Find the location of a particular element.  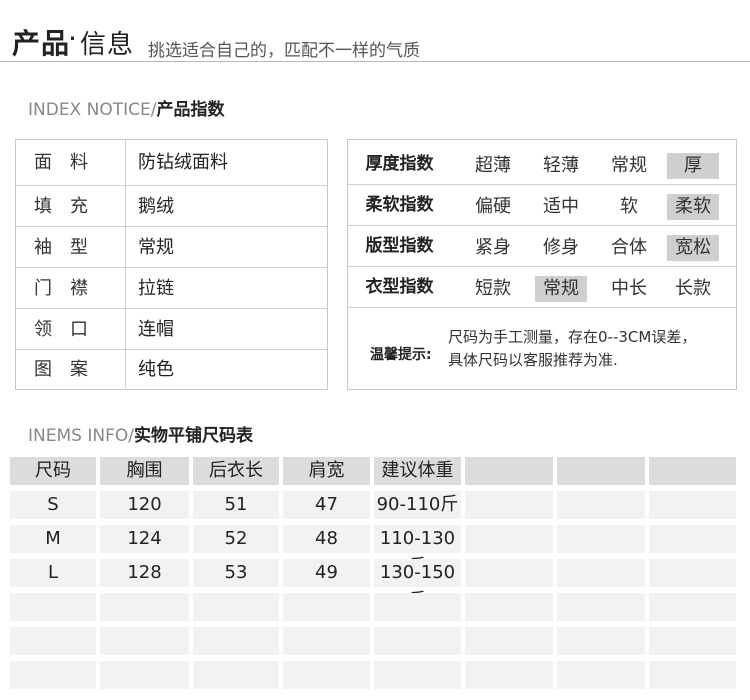

size-data-cell: S is located at coordinates (53, 505).